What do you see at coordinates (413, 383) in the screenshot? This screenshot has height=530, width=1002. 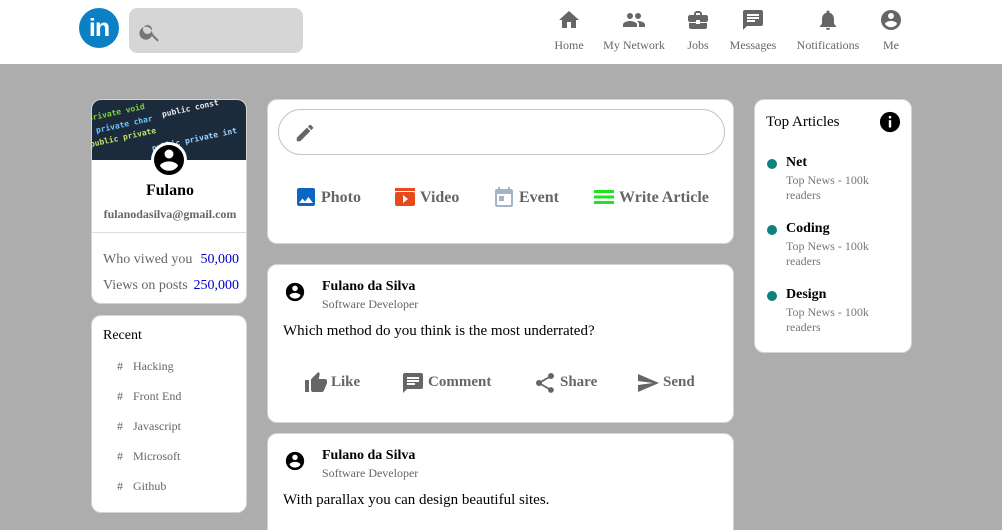 I see `comment-icon` at bounding box center [413, 383].